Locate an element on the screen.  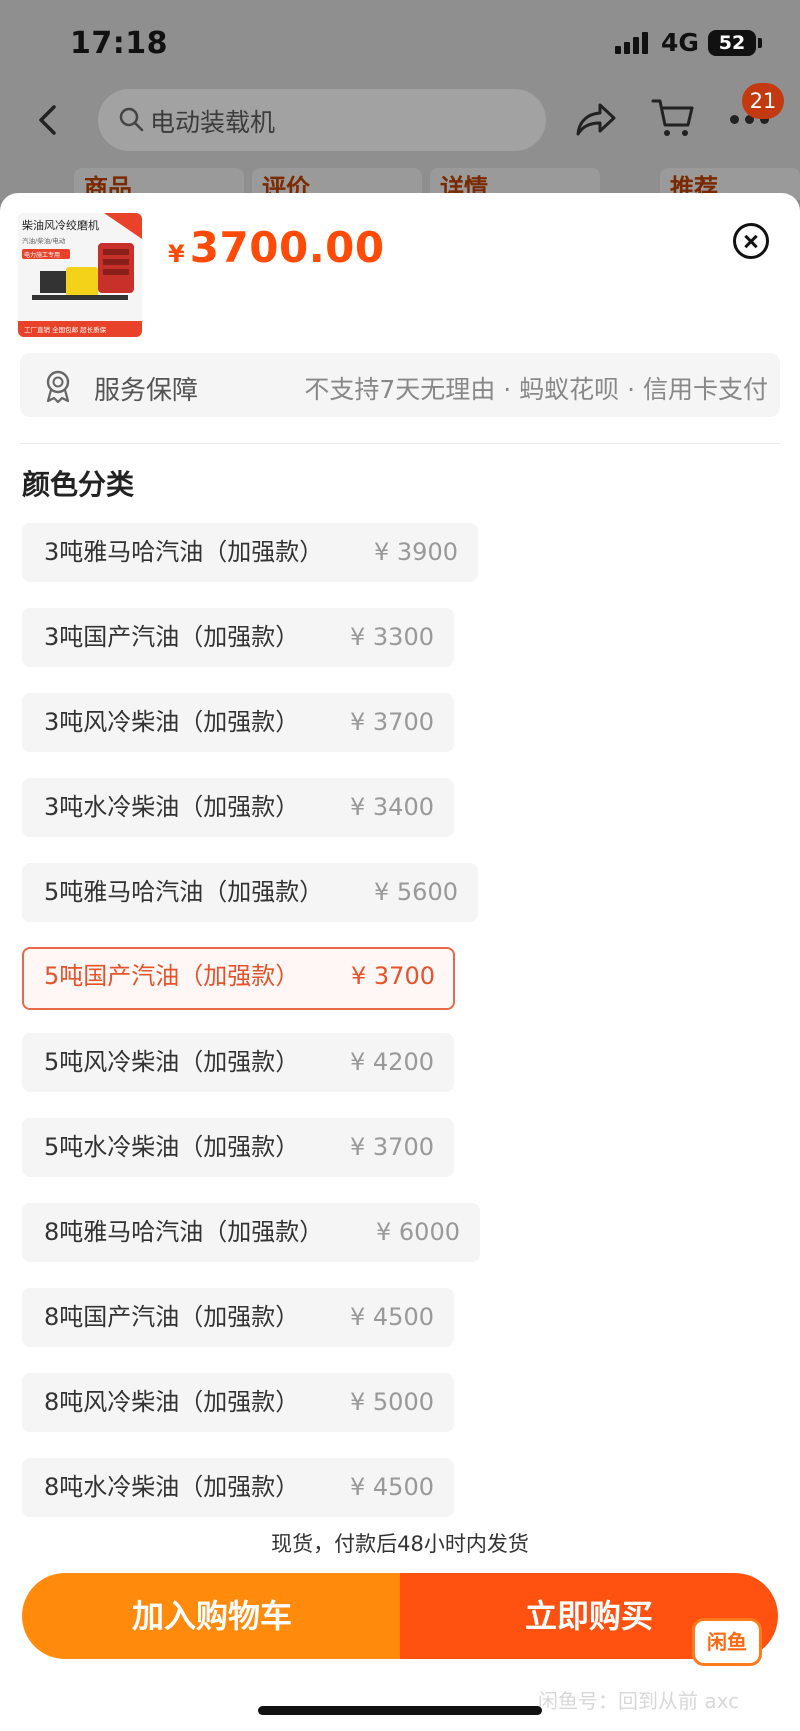
option-name: 8吨风冷柴油（加强款） is located at coordinates (172, 1402).